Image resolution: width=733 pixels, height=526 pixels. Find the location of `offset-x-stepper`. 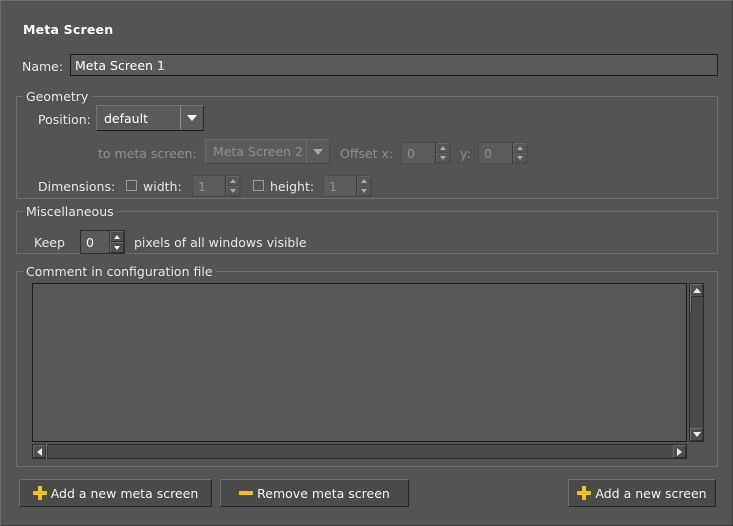

offset-x-stepper is located at coordinates (442, 153).